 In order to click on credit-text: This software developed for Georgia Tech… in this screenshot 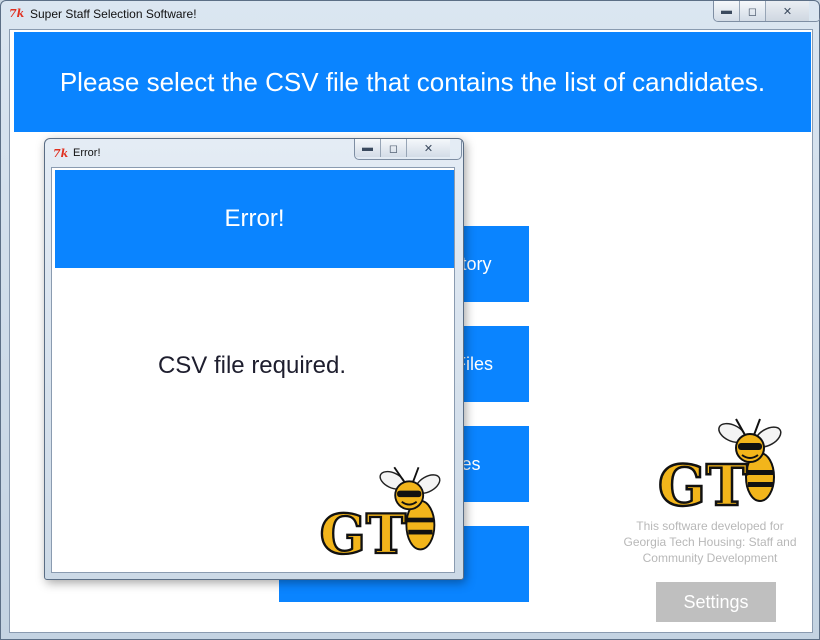, I will do `click(710, 542)`.